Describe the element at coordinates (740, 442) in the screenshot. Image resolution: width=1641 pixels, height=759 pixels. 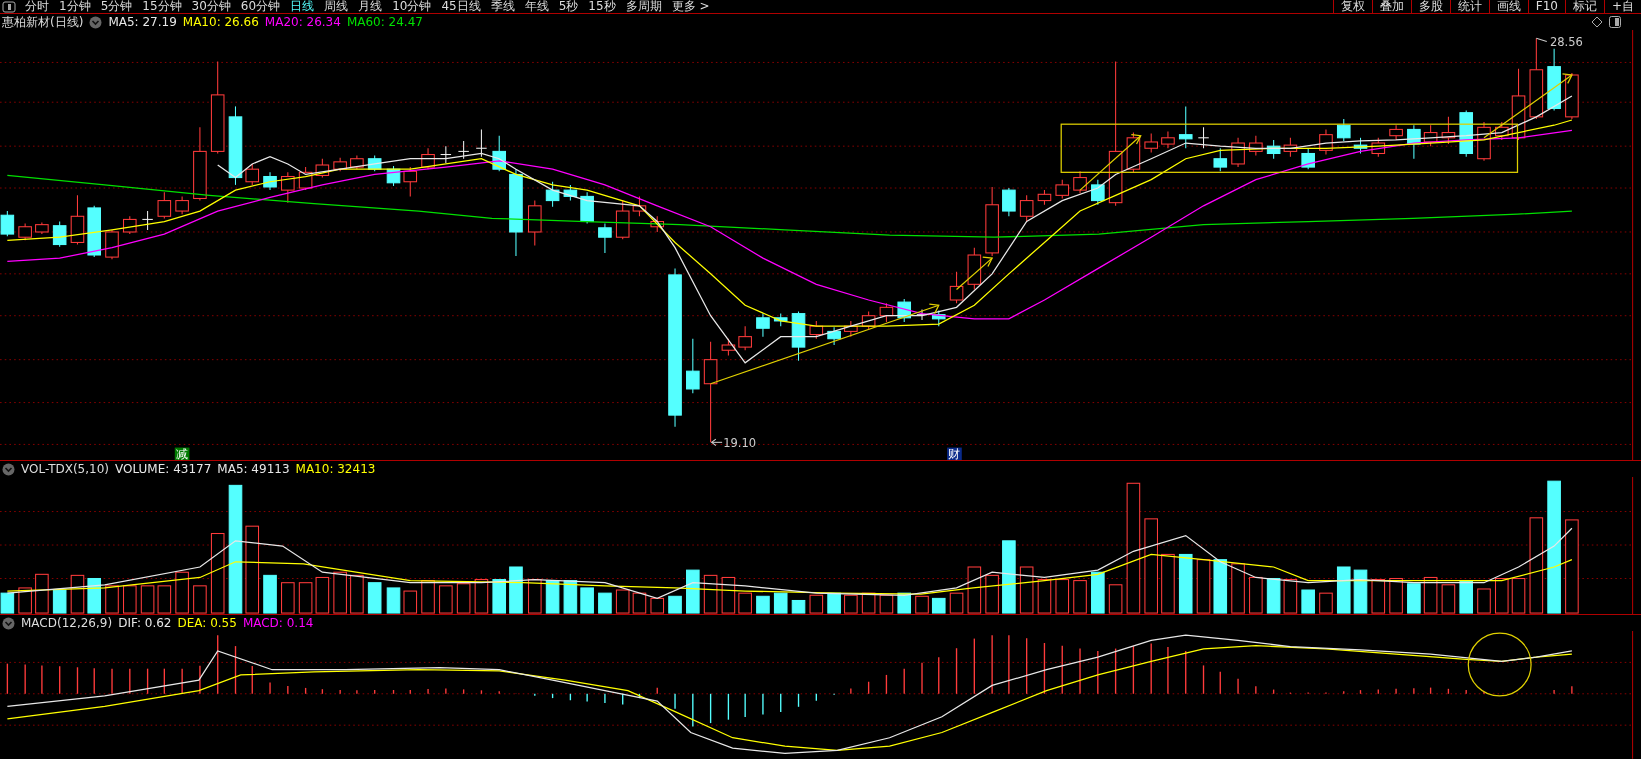
I see `low-price-label: 19.10` at that location.